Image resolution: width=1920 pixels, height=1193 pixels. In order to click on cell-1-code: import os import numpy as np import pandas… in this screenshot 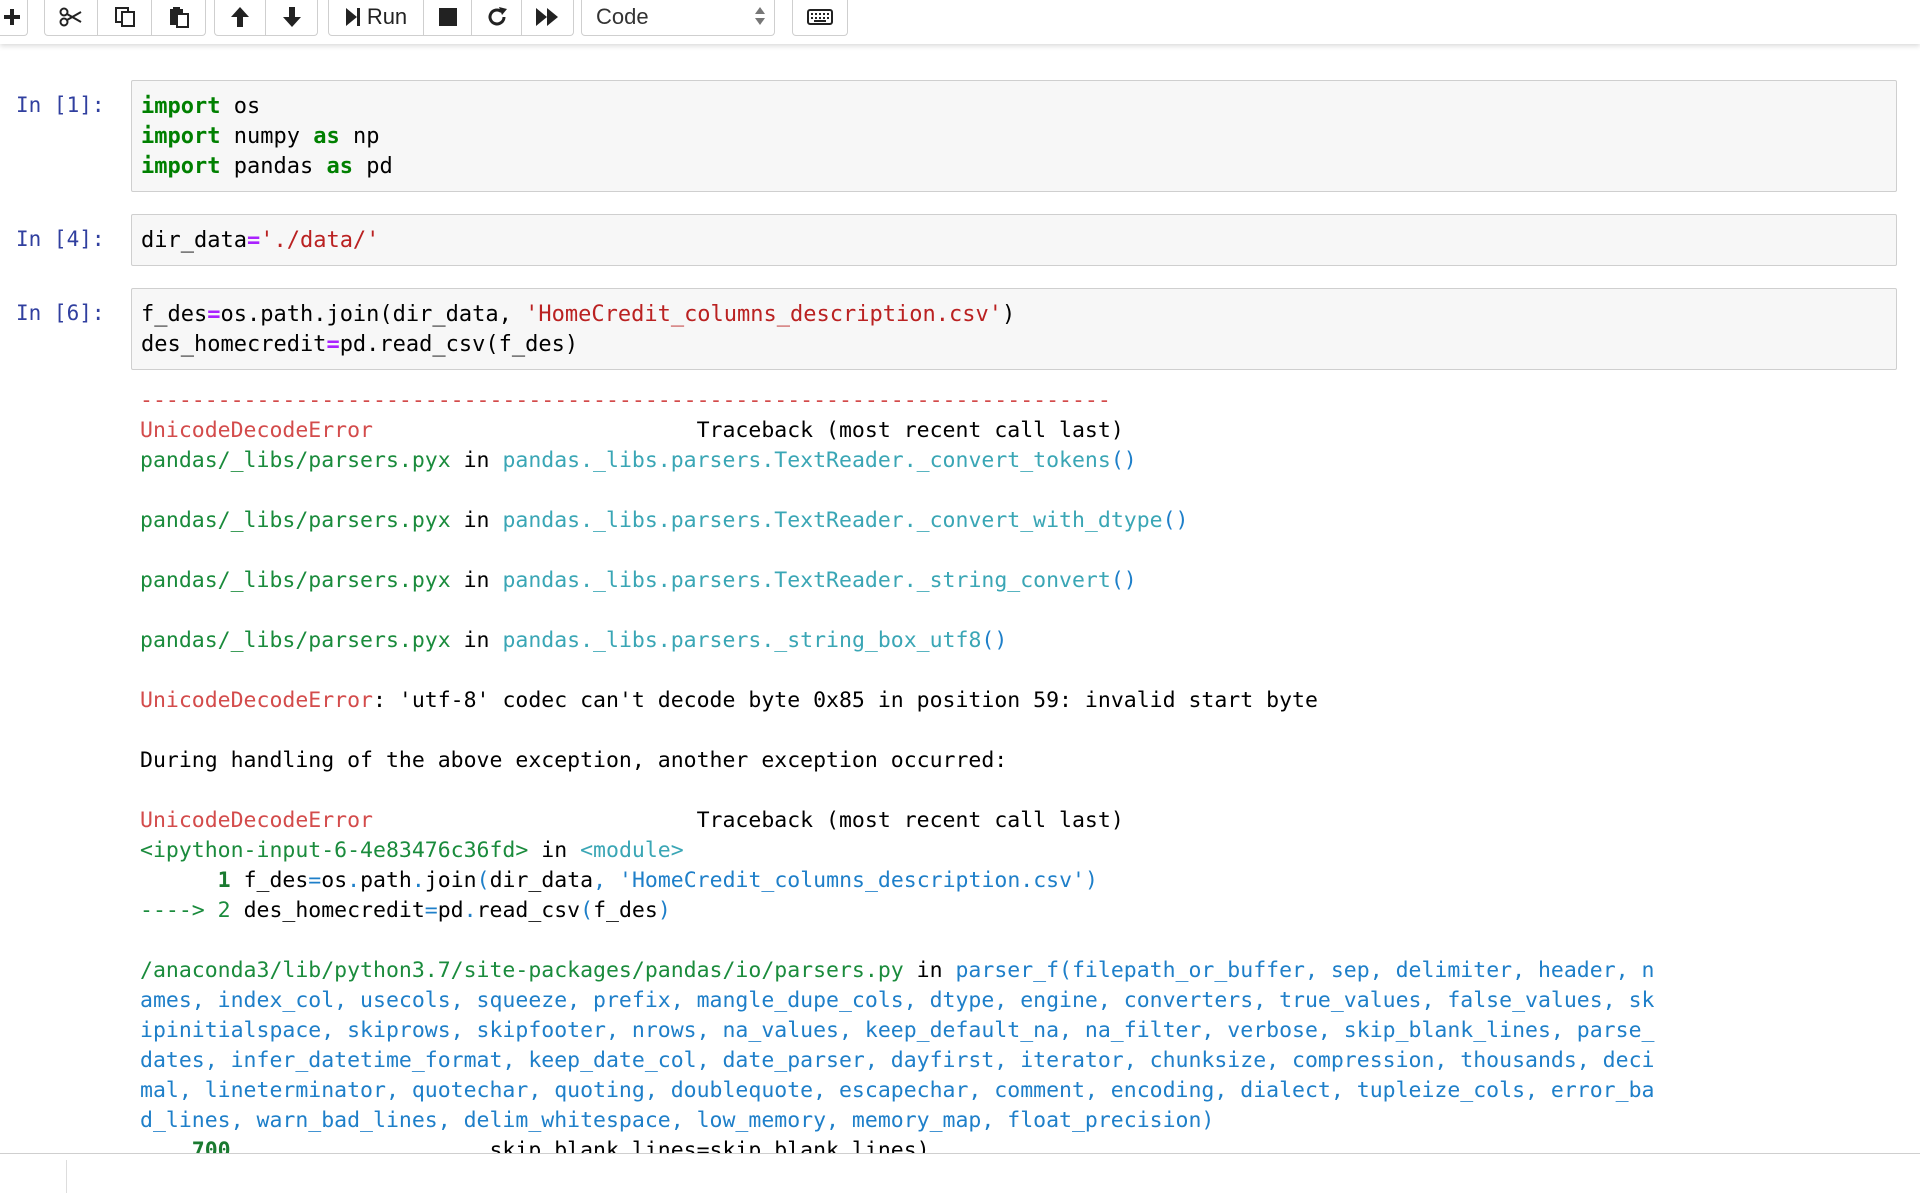, I will do `click(267, 137)`.